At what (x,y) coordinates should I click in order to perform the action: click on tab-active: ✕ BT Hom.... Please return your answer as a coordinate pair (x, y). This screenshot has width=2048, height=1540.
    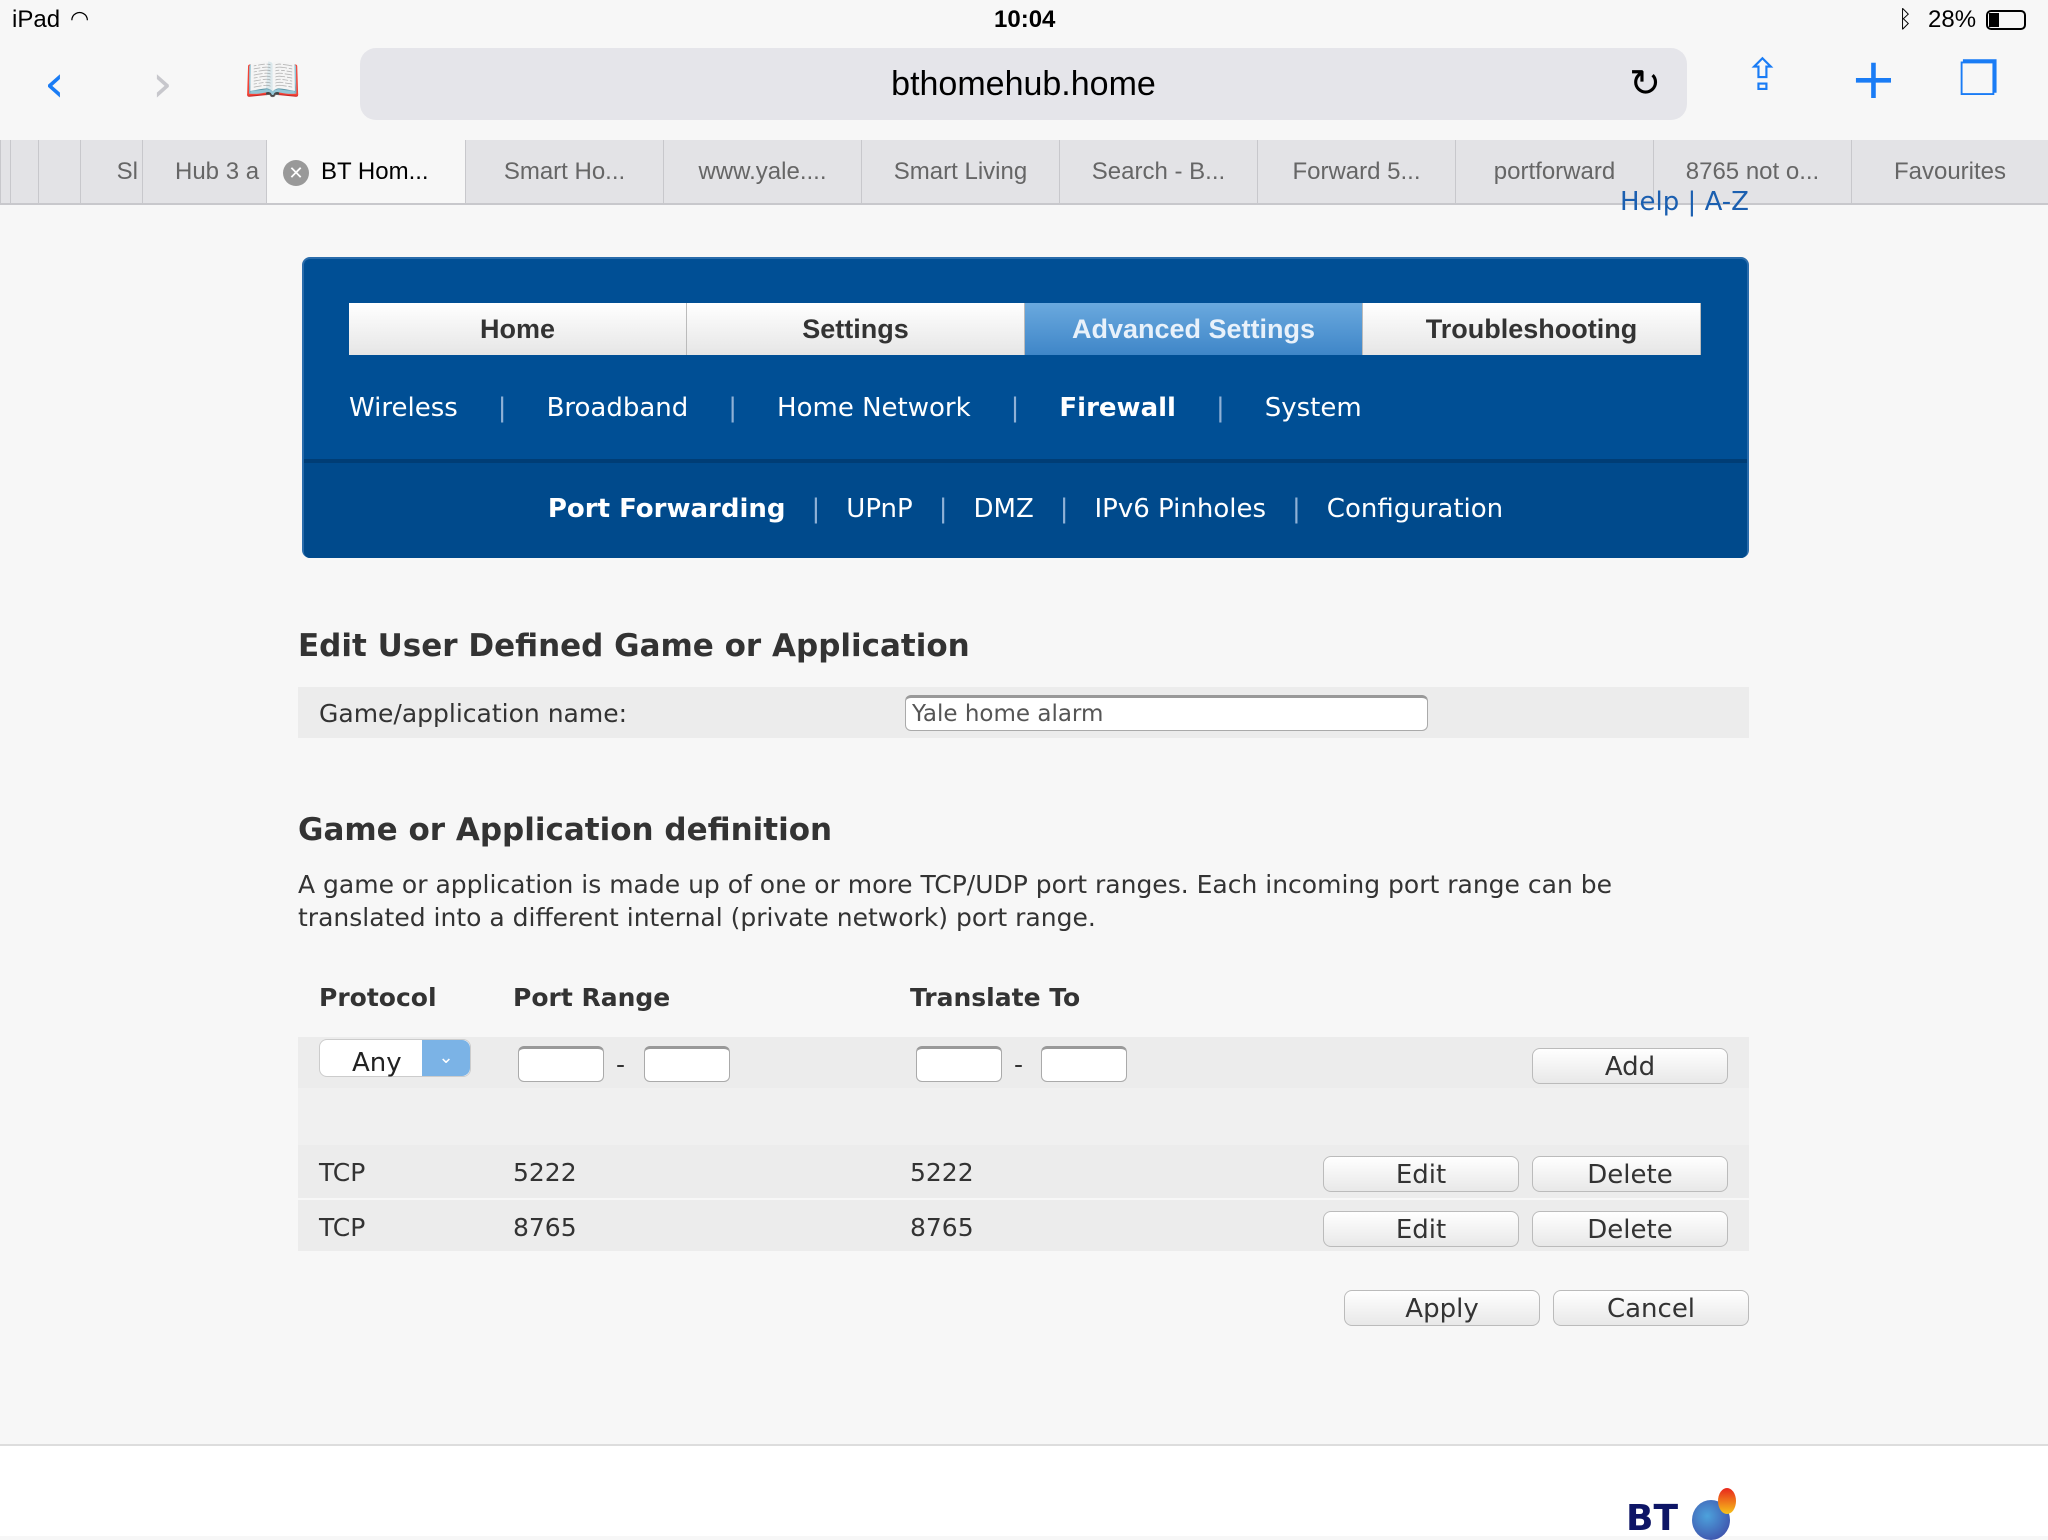
    Looking at the image, I should click on (365, 171).